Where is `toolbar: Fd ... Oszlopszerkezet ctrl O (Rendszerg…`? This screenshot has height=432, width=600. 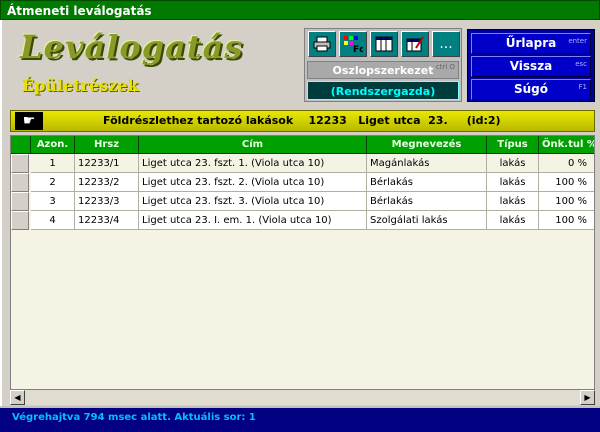
toolbar: Fd ... Oszlopszerkezet ctrl O (Rendszerg… is located at coordinates (383, 65).